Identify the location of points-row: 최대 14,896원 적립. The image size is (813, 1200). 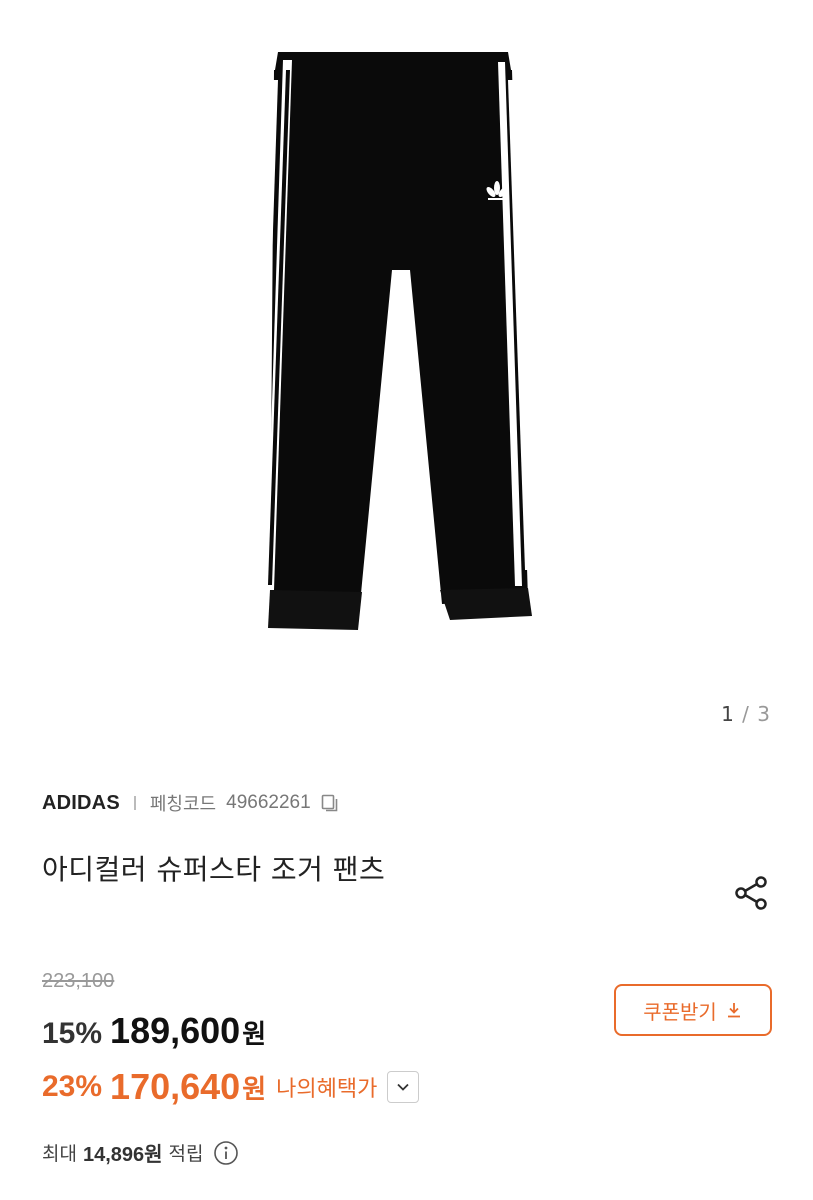
(141, 1152).